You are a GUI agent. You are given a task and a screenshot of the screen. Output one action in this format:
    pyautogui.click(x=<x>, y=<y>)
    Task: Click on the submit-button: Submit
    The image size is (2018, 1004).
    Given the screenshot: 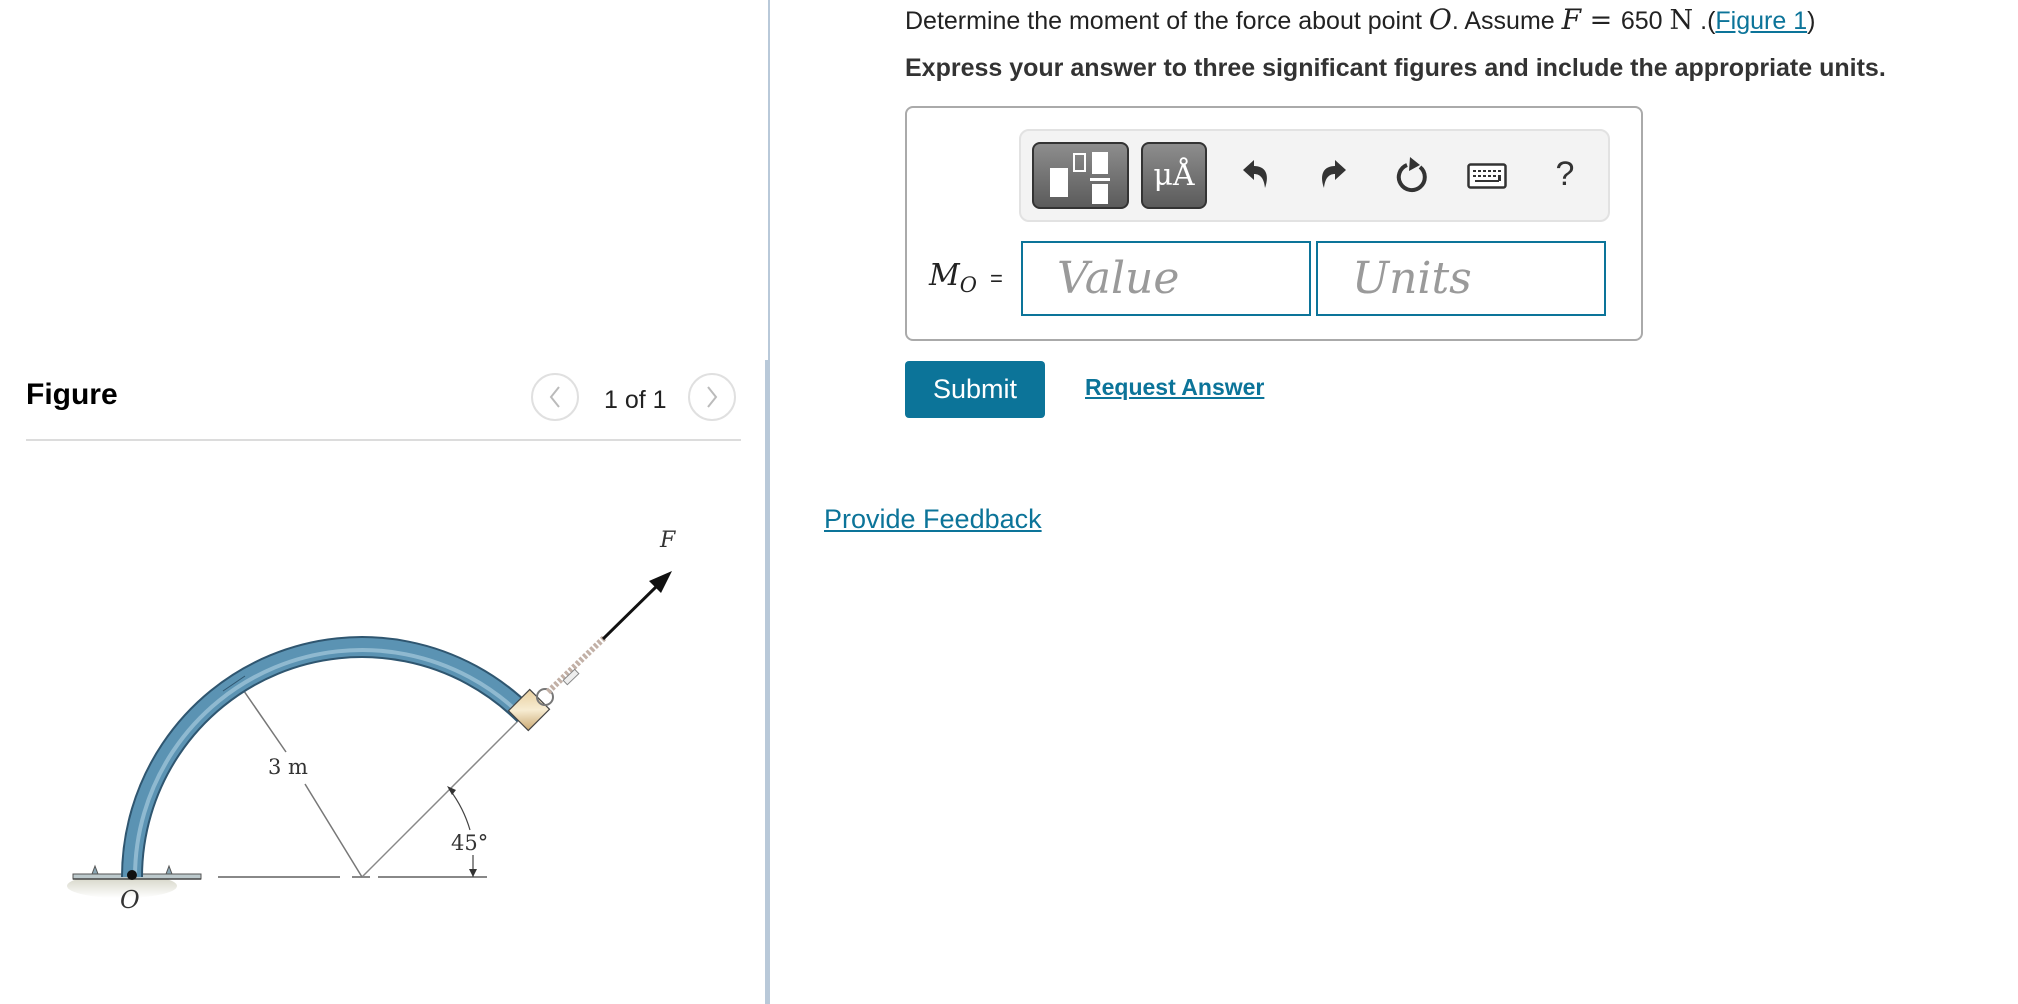 What is the action you would take?
    pyautogui.click(x=975, y=389)
    